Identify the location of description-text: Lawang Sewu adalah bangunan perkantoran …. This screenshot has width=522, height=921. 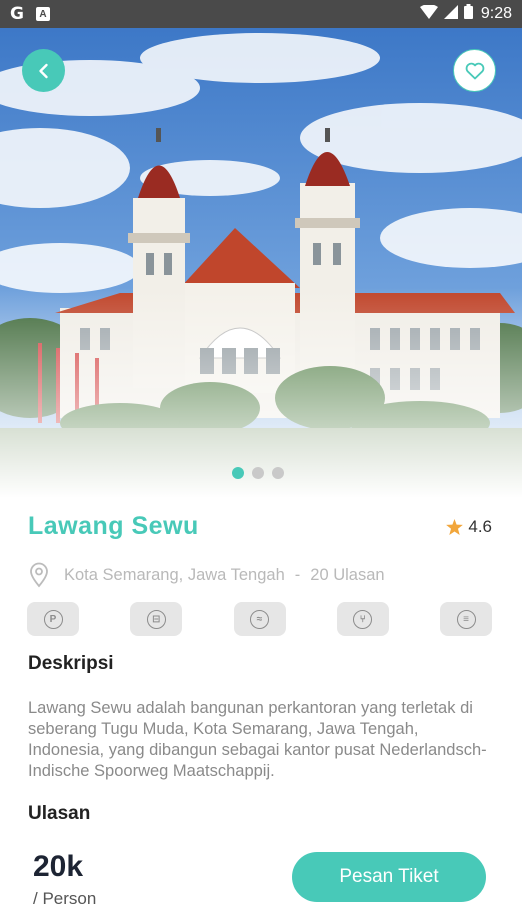
(257, 739).